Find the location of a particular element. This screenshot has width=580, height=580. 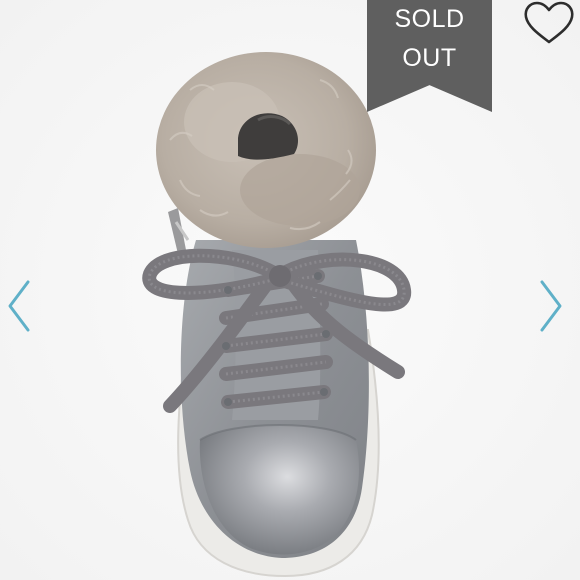

heart-outline-icon is located at coordinates (549, 22).